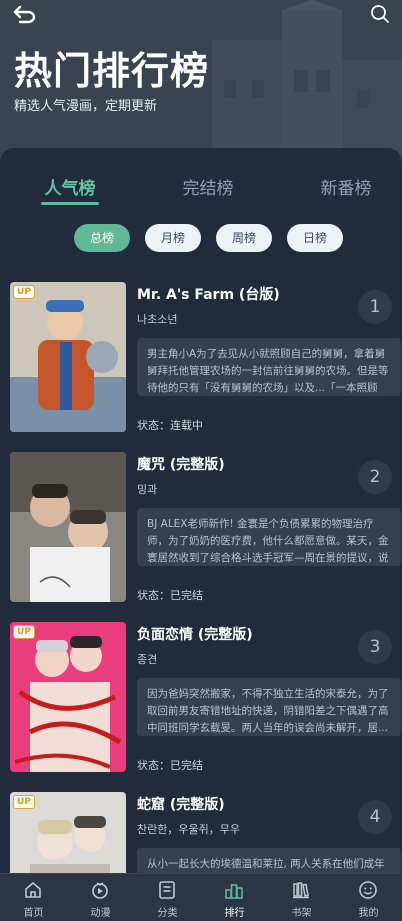  I want to click on nav-profile: 我的, so click(368, 897).